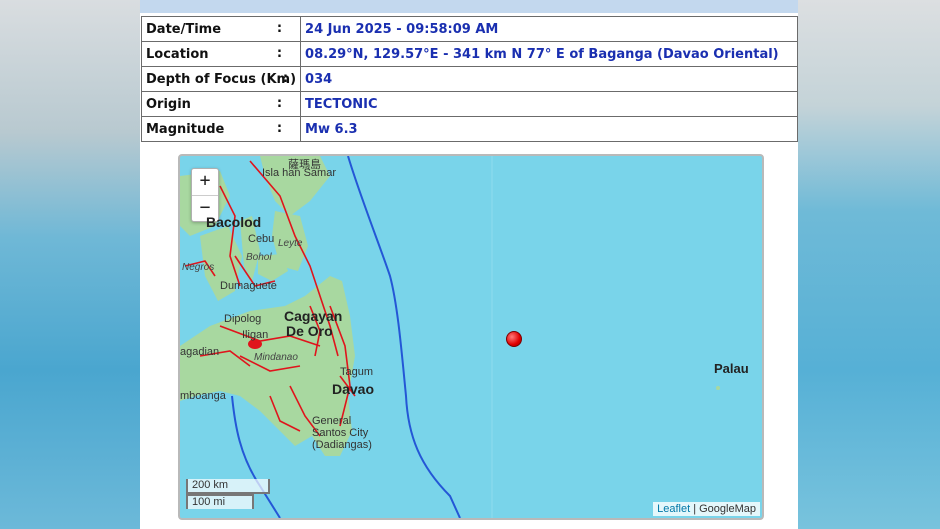 The width and height of the screenshot is (940, 529). Describe the element at coordinates (221, 104) in the screenshot. I see `row-label: Origin:` at that location.